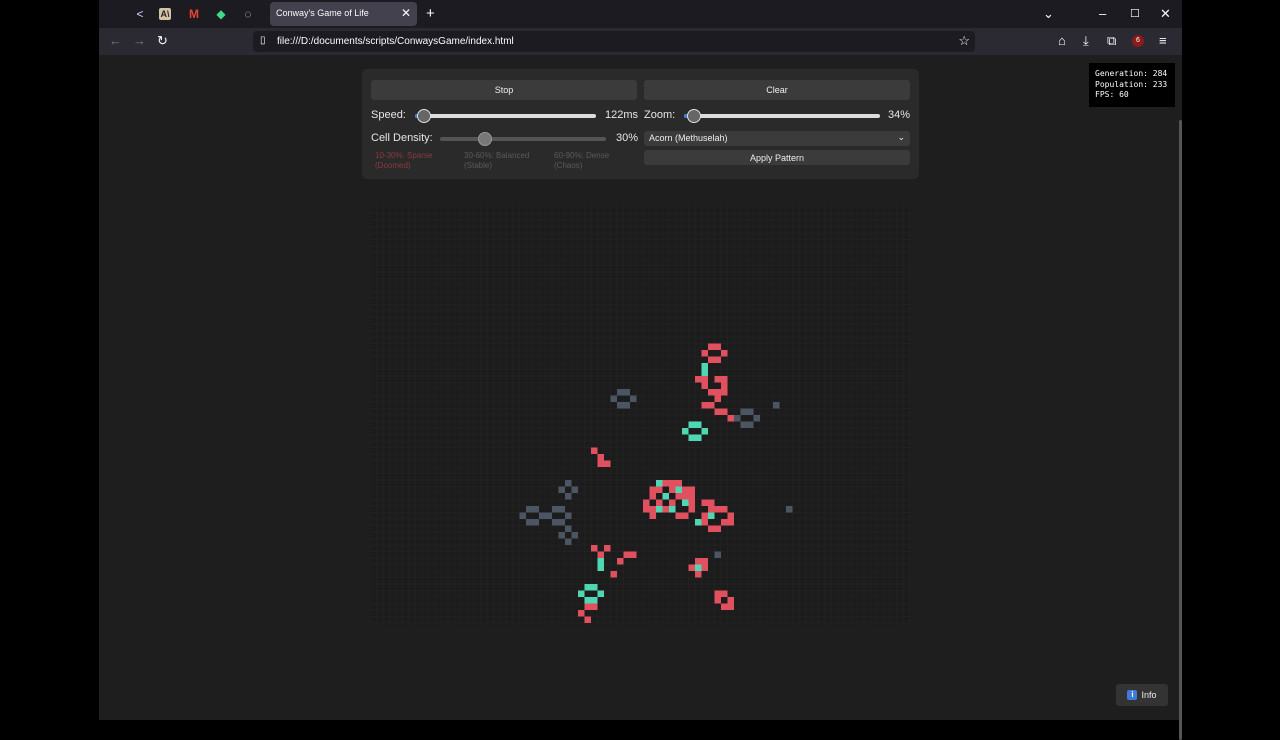 This screenshot has height=740, width=1280. I want to click on bookmark-star-icon: ☆, so click(964, 41).